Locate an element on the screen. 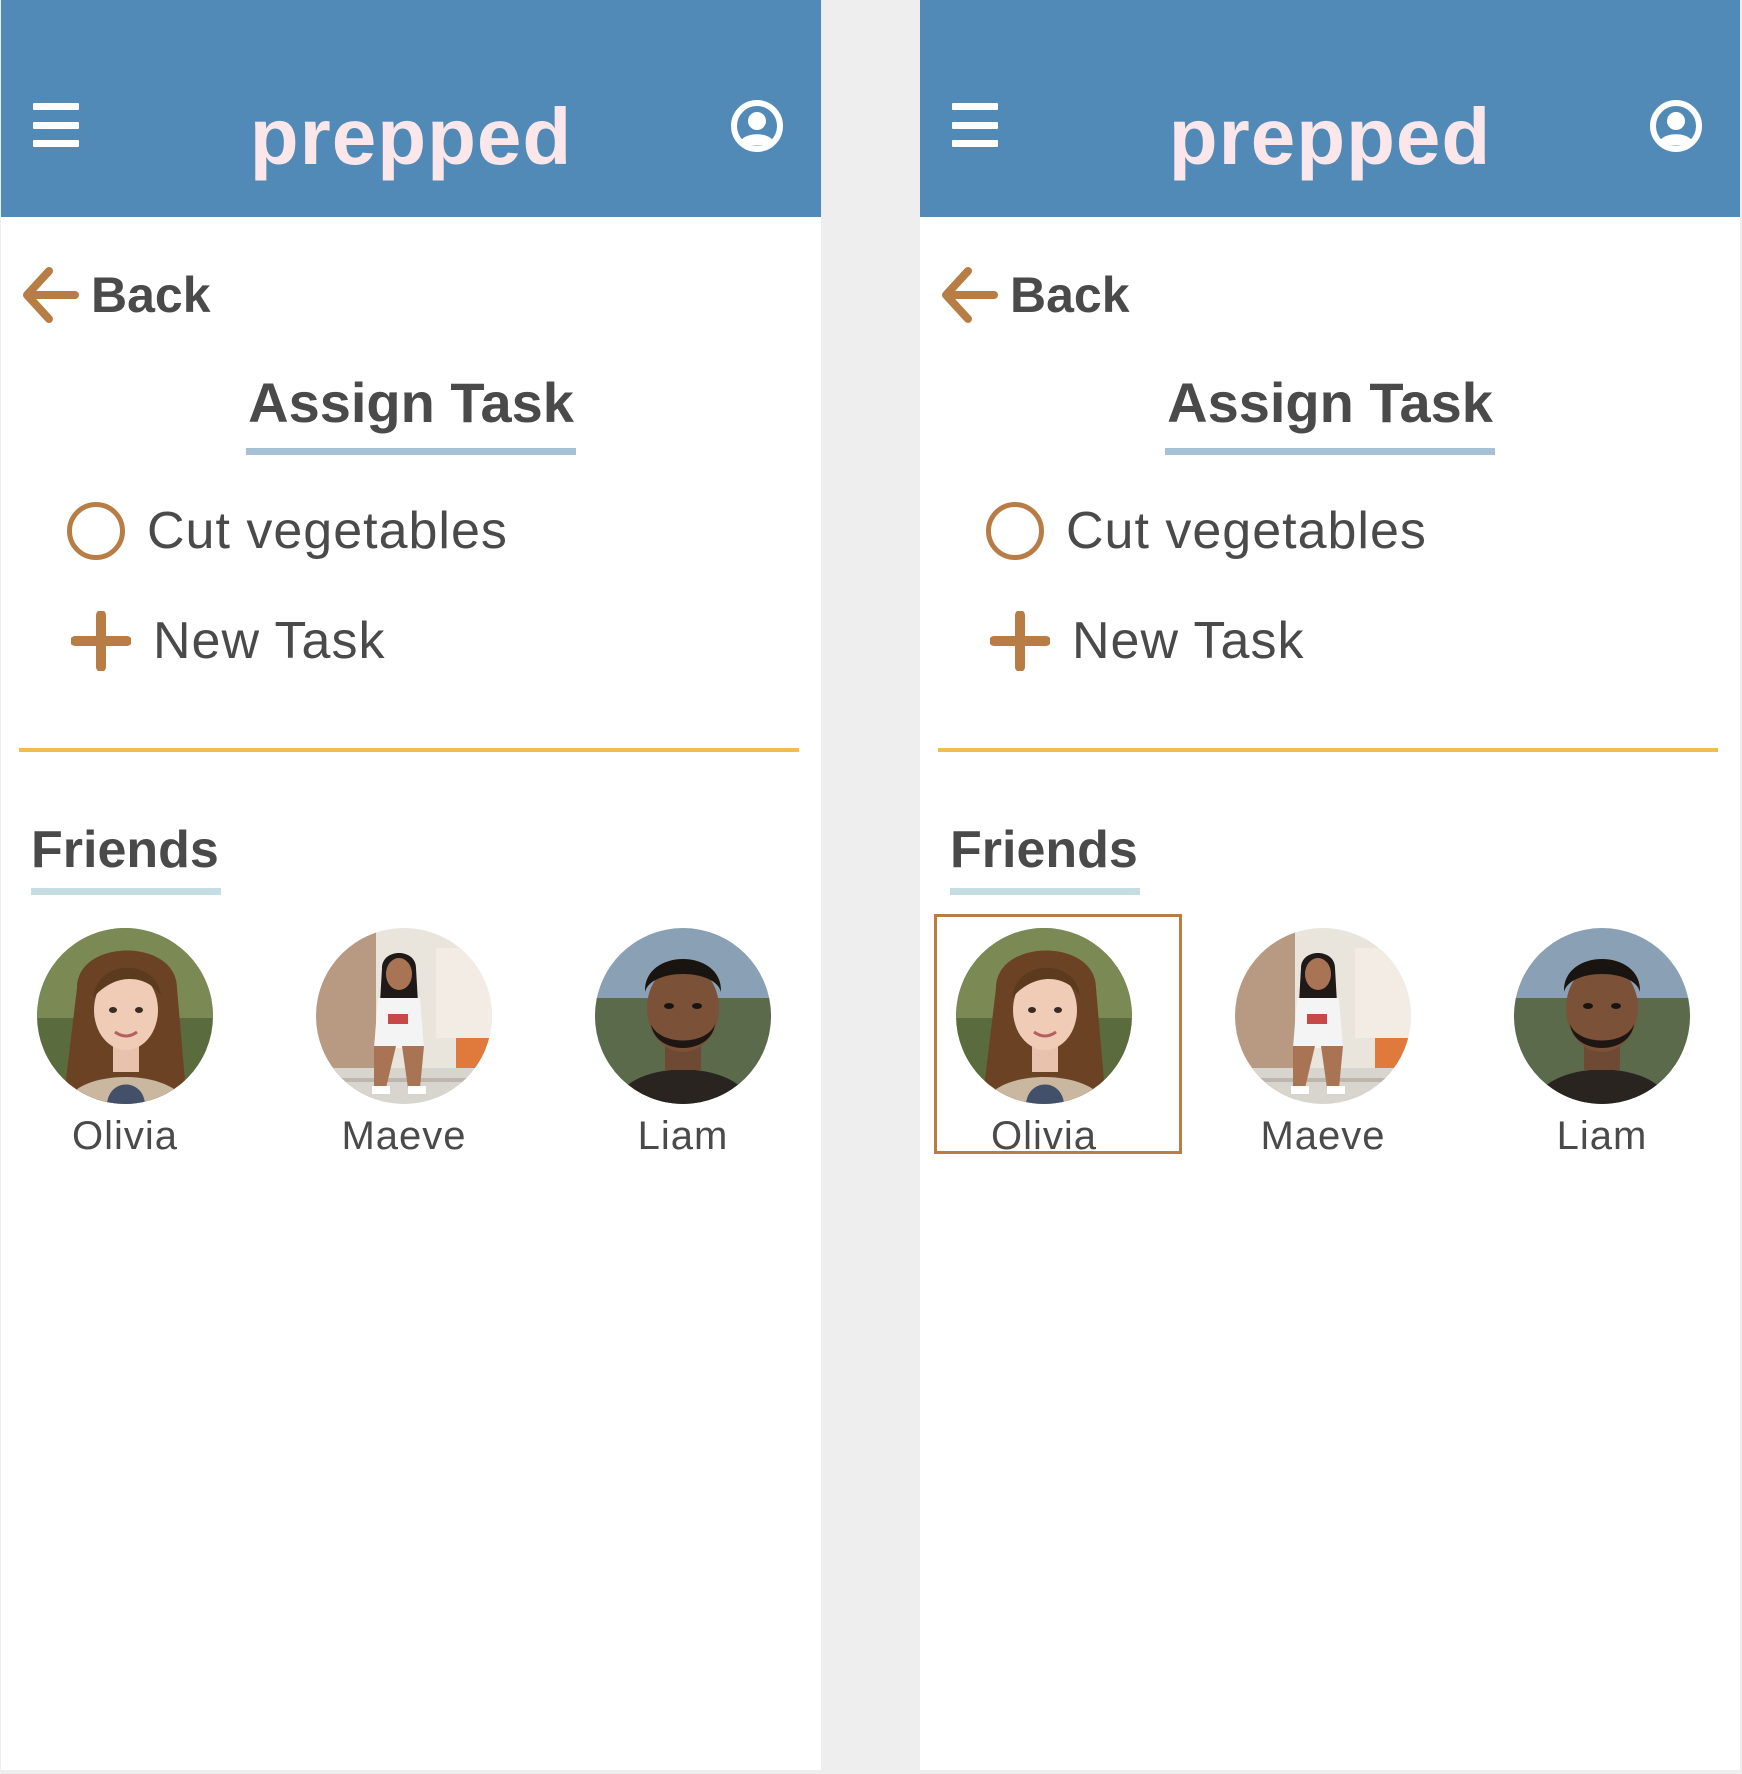  friend-olivia-selected: Olivia is located at coordinates (1058, 1036).